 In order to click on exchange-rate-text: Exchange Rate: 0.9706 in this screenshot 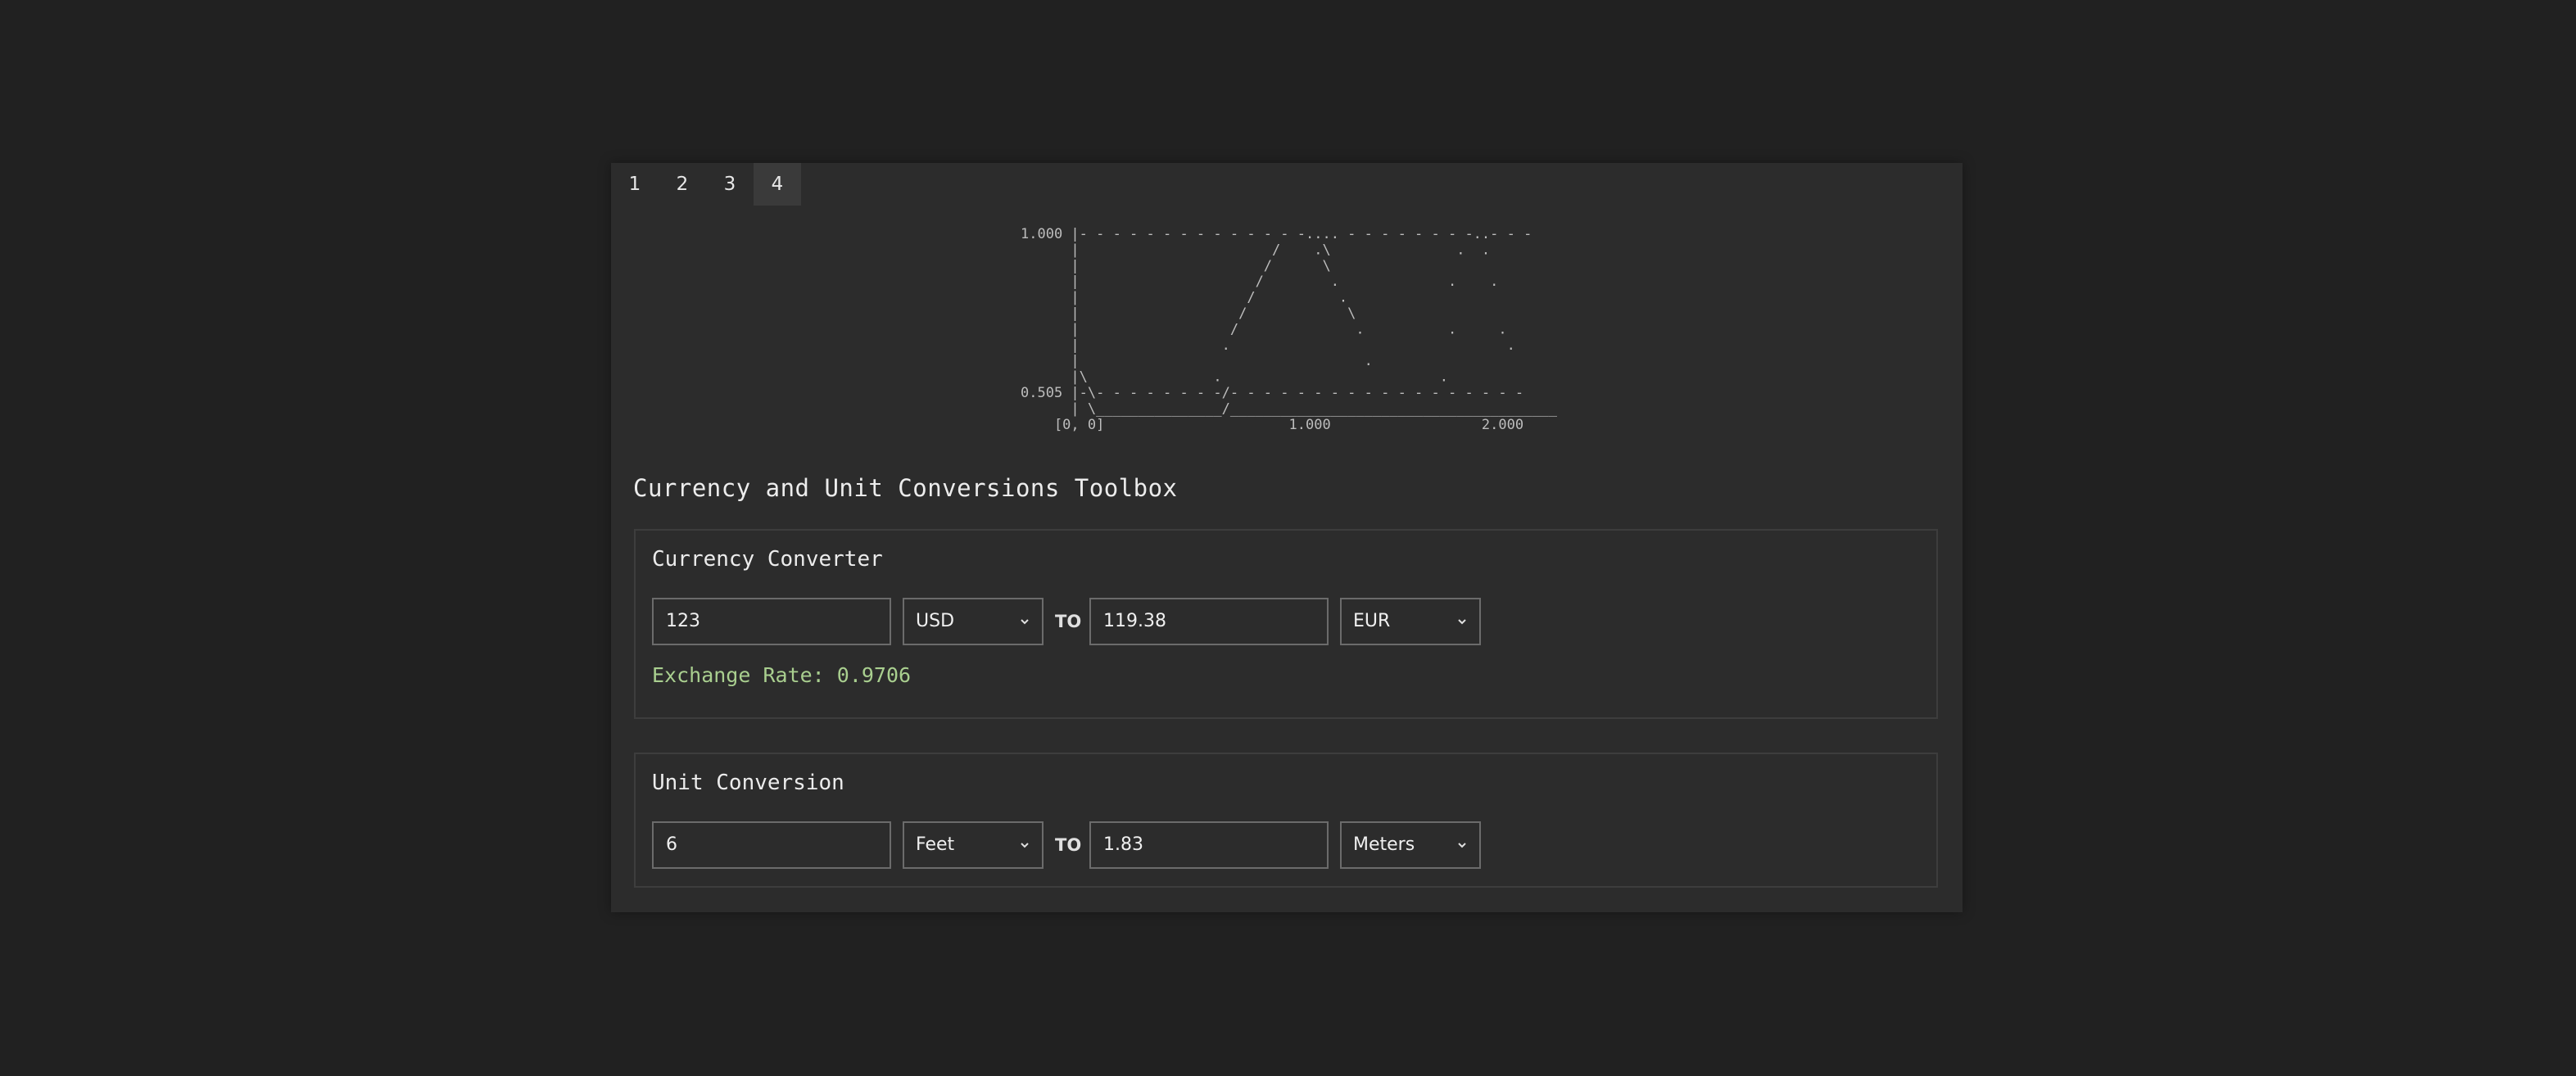, I will do `click(782, 675)`.